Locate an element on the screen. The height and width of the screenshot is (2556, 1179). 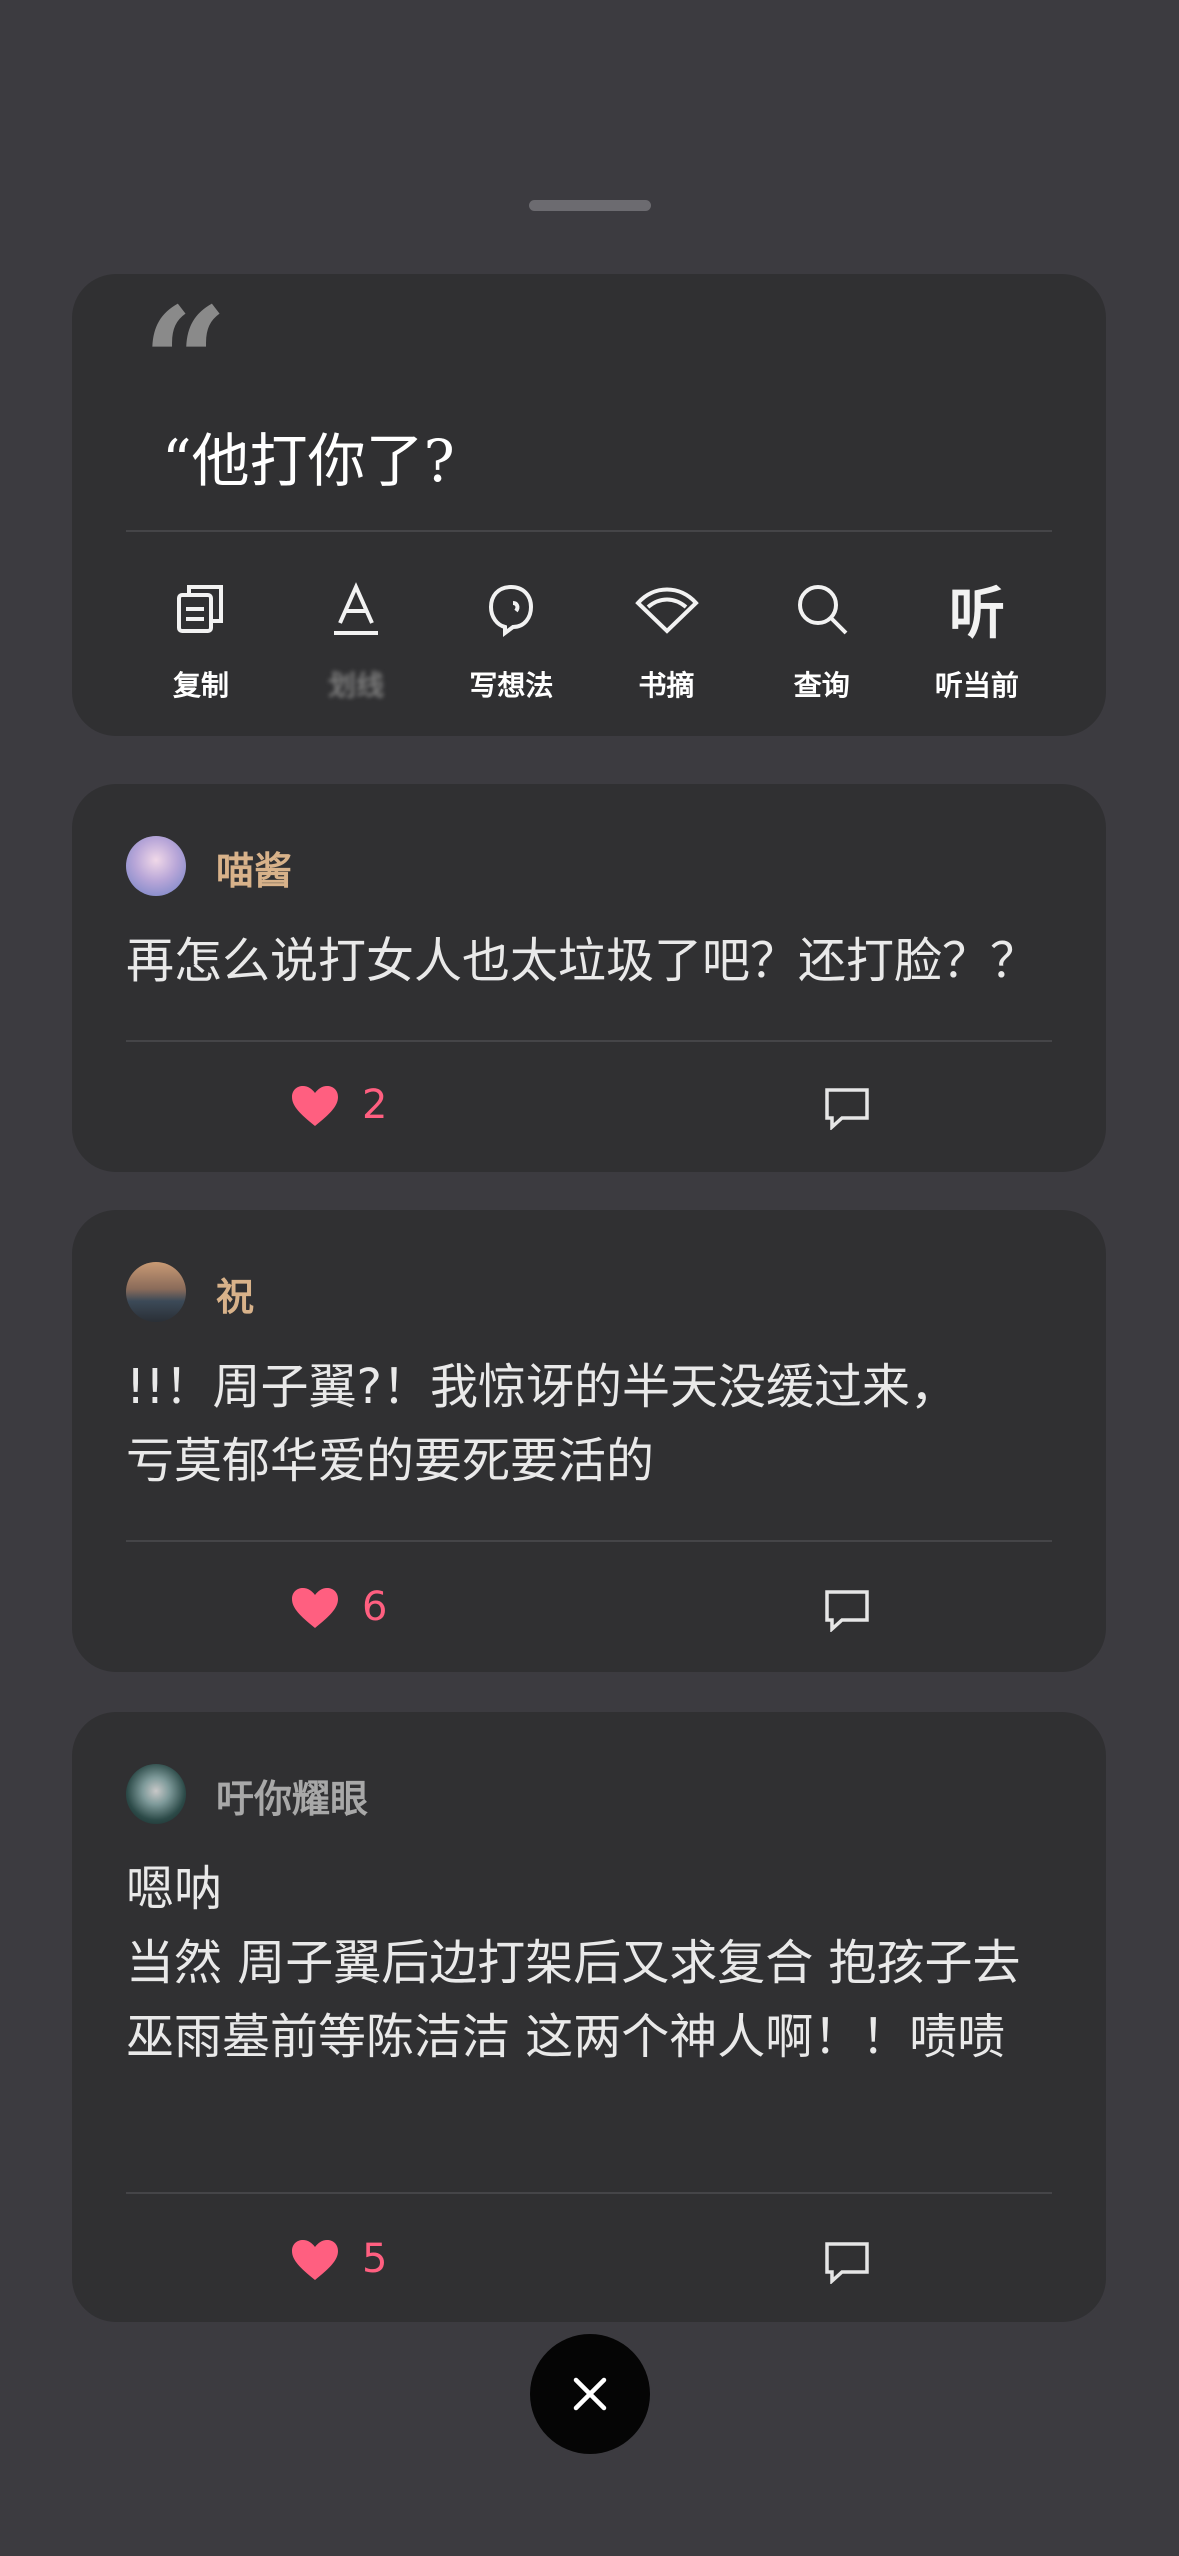
close-button is located at coordinates (590, 2394).